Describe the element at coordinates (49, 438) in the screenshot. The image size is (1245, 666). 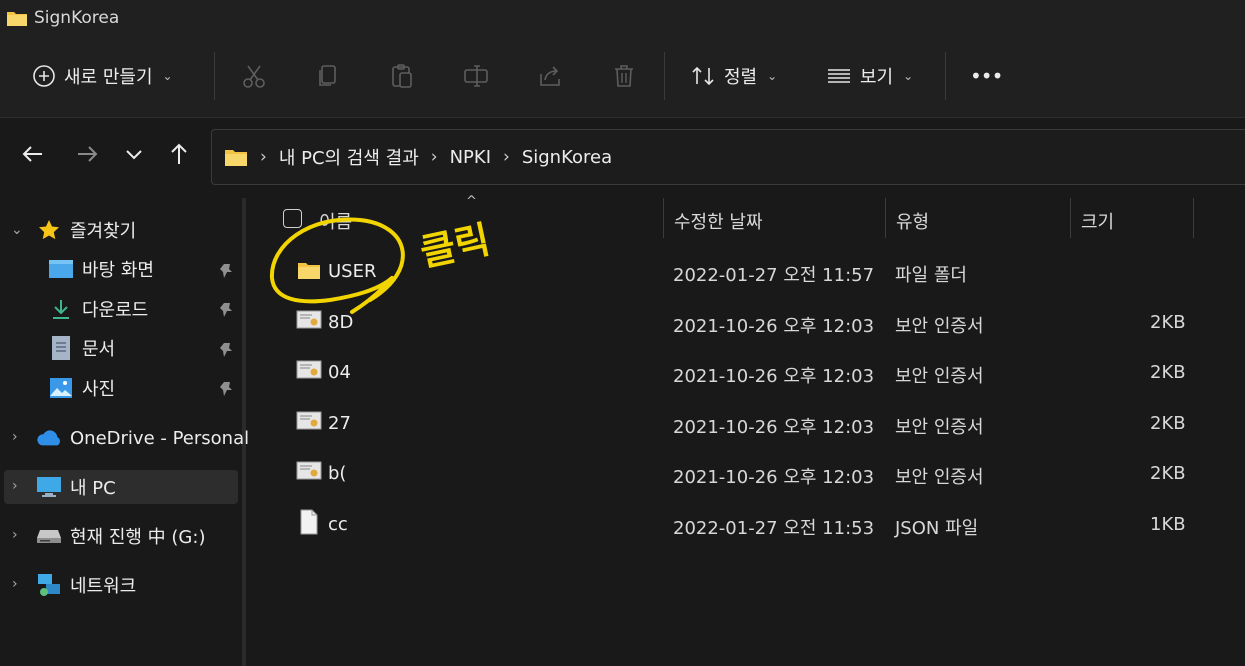
I see `cloud-icon` at that location.